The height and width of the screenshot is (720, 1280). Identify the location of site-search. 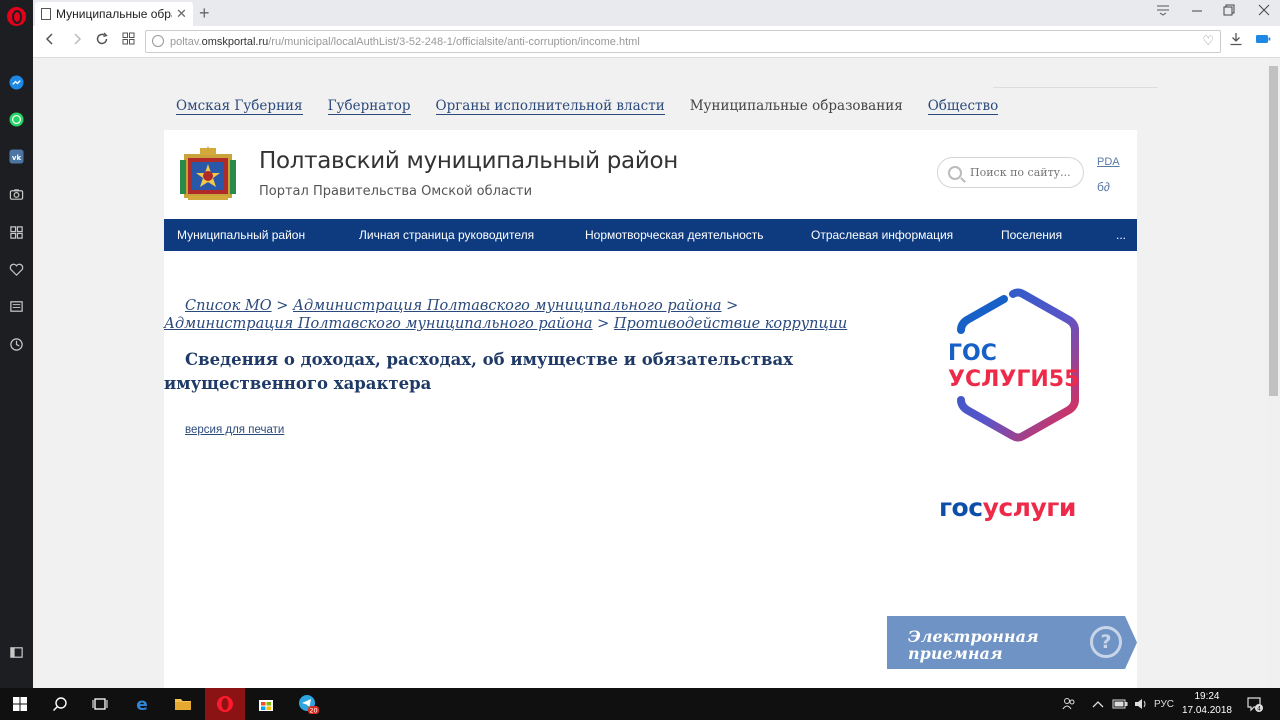
(1010, 172).